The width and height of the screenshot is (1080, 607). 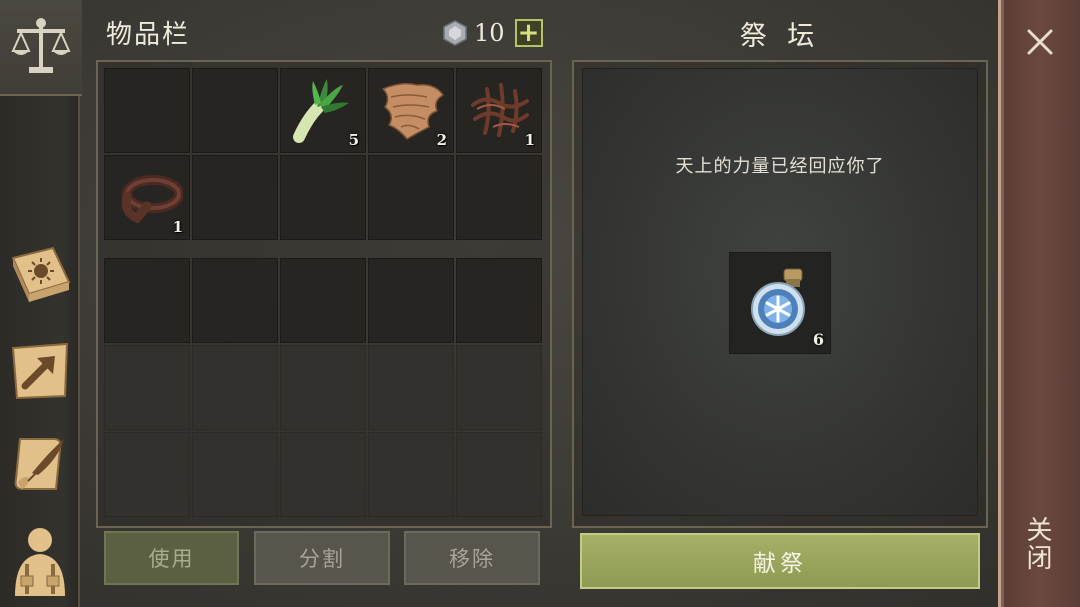 What do you see at coordinates (780, 36) in the screenshot?
I see `altar-title: 祭 坛` at bounding box center [780, 36].